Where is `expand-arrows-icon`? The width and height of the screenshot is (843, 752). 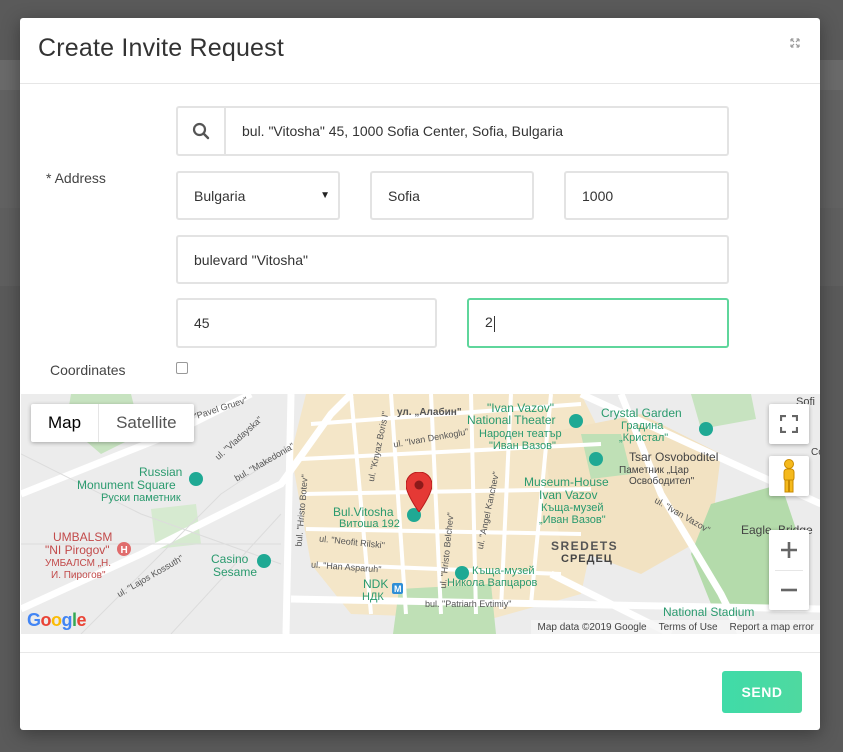
expand-arrows-icon is located at coordinates (795, 45).